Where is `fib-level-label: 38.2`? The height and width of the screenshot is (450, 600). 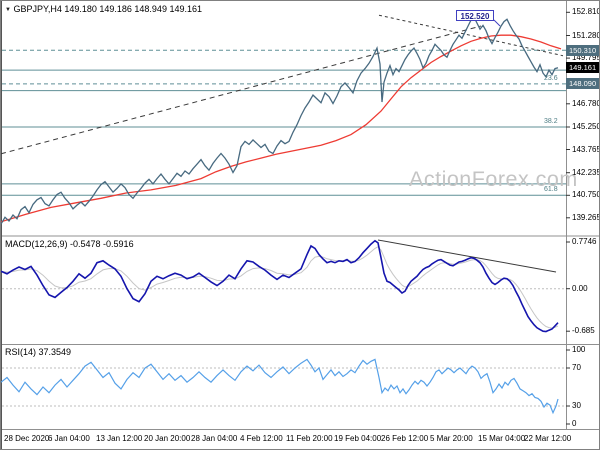
fib-level-label: 38.2 is located at coordinates (551, 121).